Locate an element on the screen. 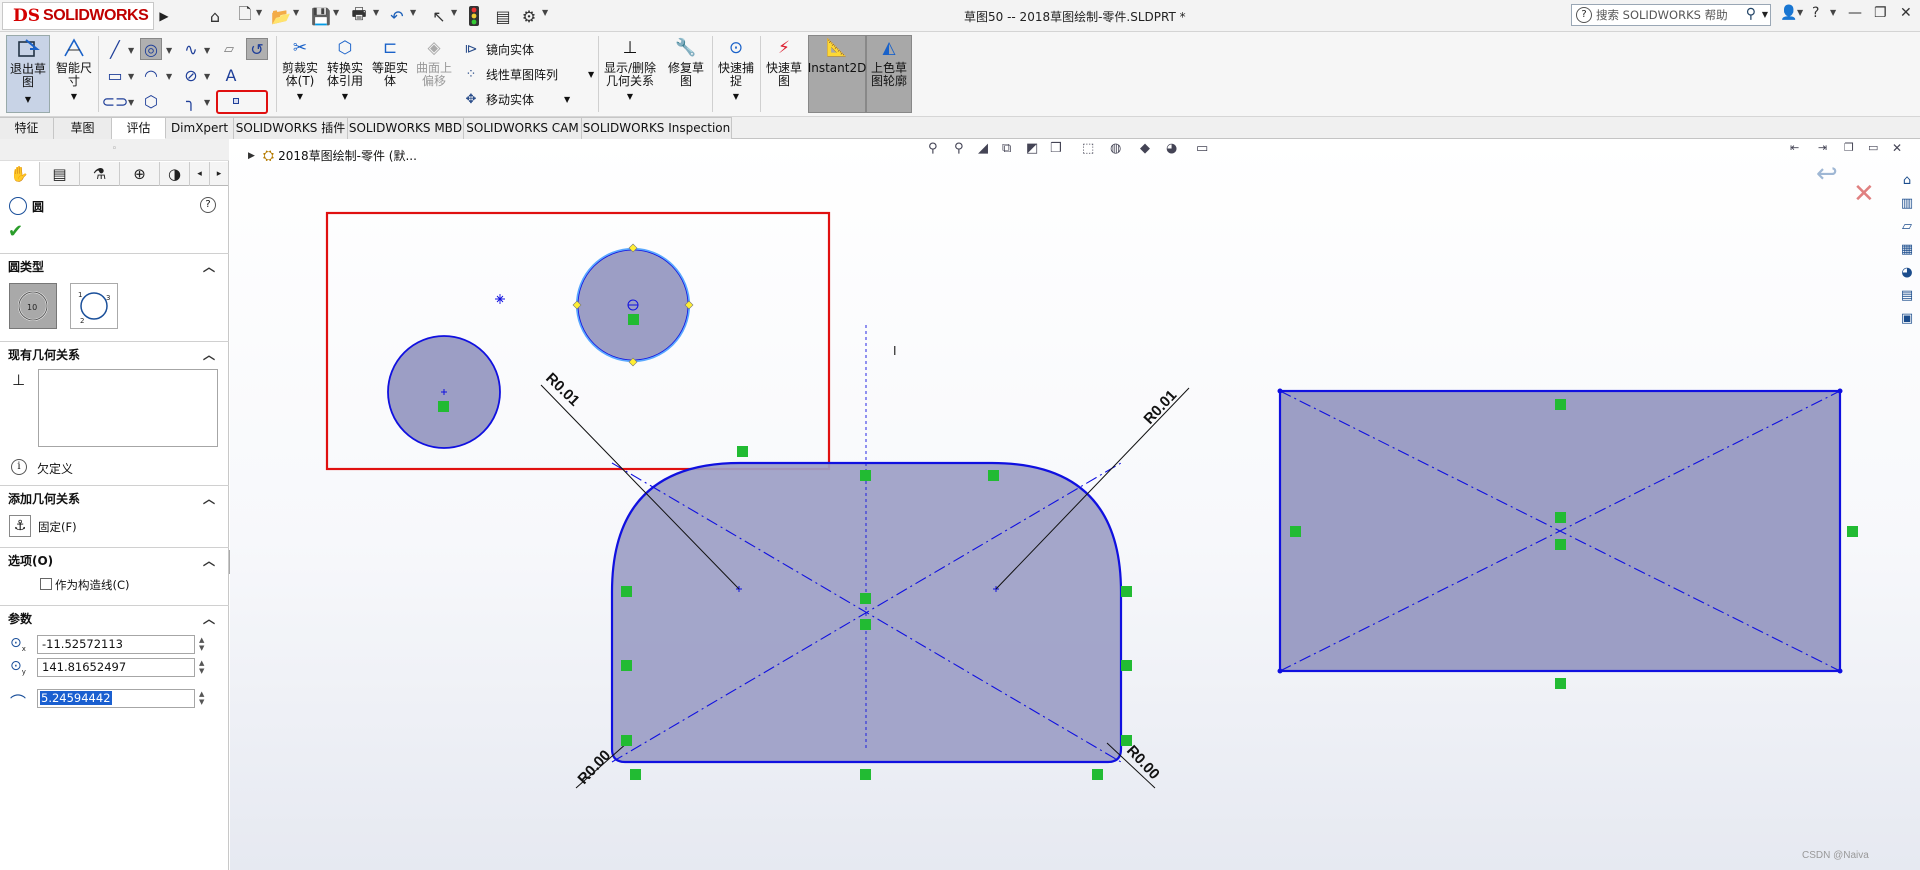 This screenshot has width=1920, height=870. arc-caret-icon: ▼ is located at coordinates (169, 76).